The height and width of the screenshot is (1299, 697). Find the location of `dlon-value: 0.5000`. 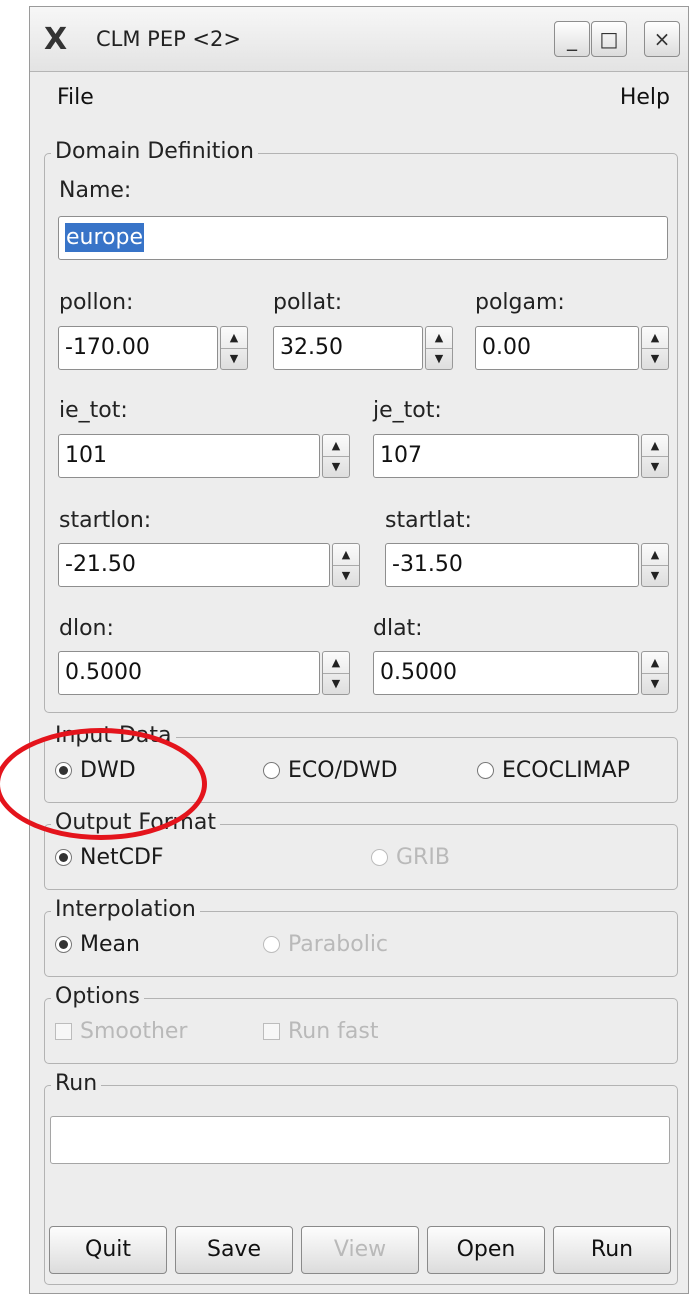

dlon-value: 0.5000 is located at coordinates (103, 672).